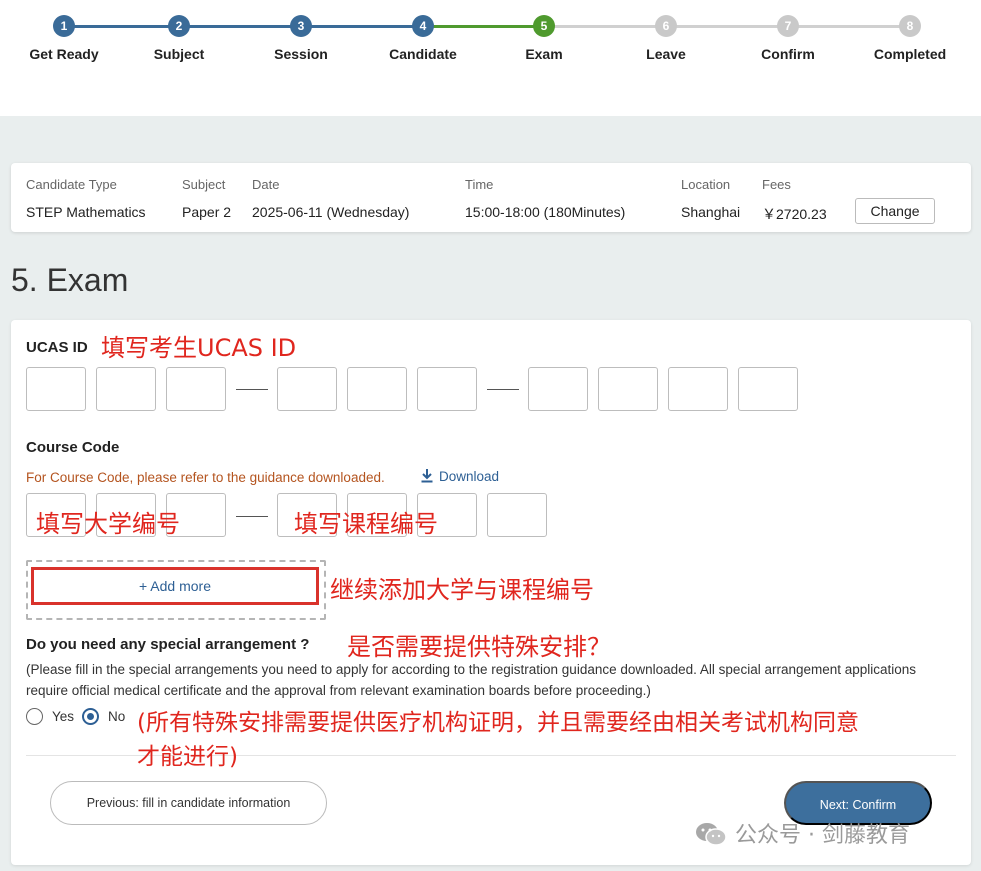  What do you see at coordinates (63, 716) in the screenshot?
I see `radio-yes-label: Yes` at bounding box center [63, 716].